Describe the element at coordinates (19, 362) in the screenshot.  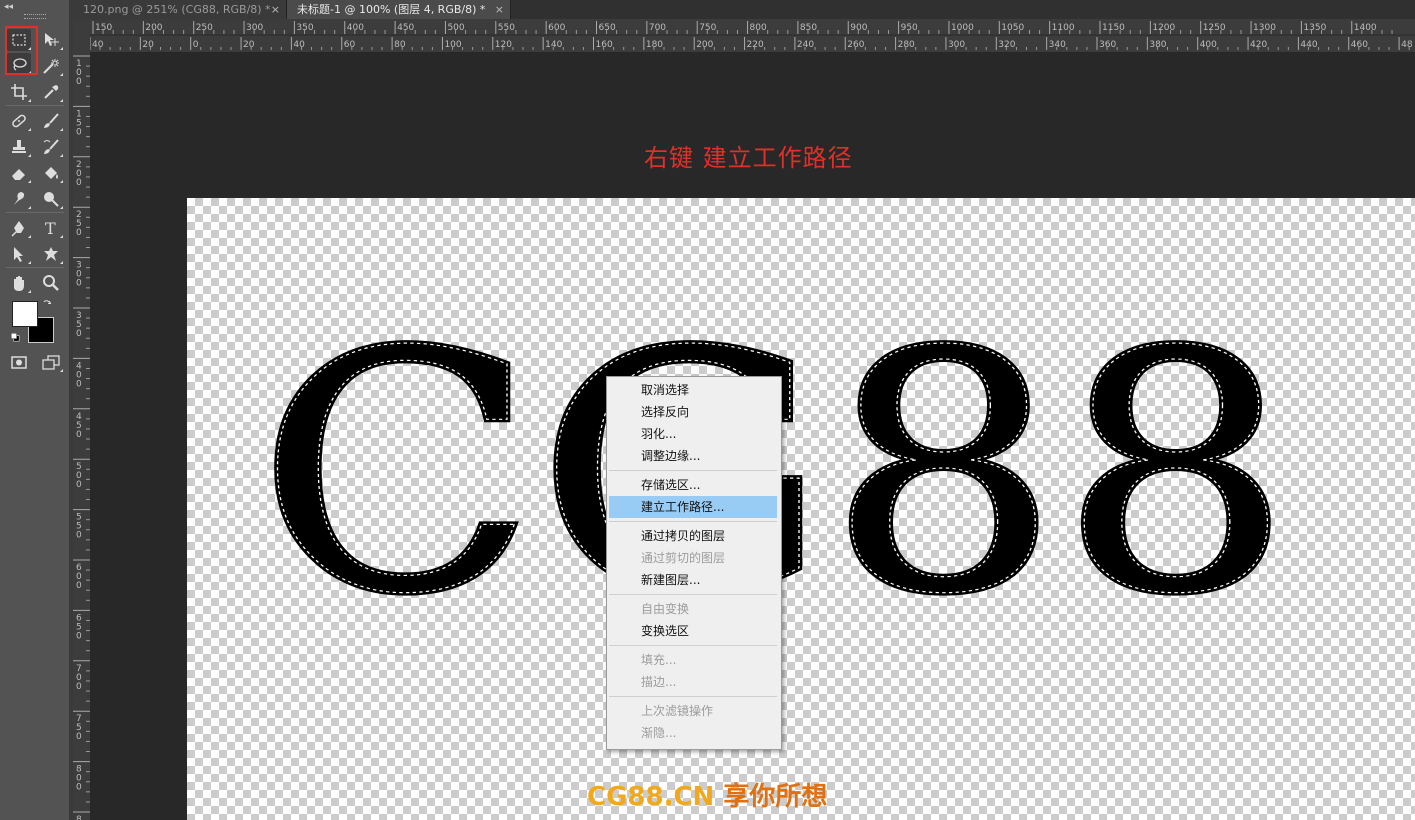
I see `quick-mask-icon` at that location.